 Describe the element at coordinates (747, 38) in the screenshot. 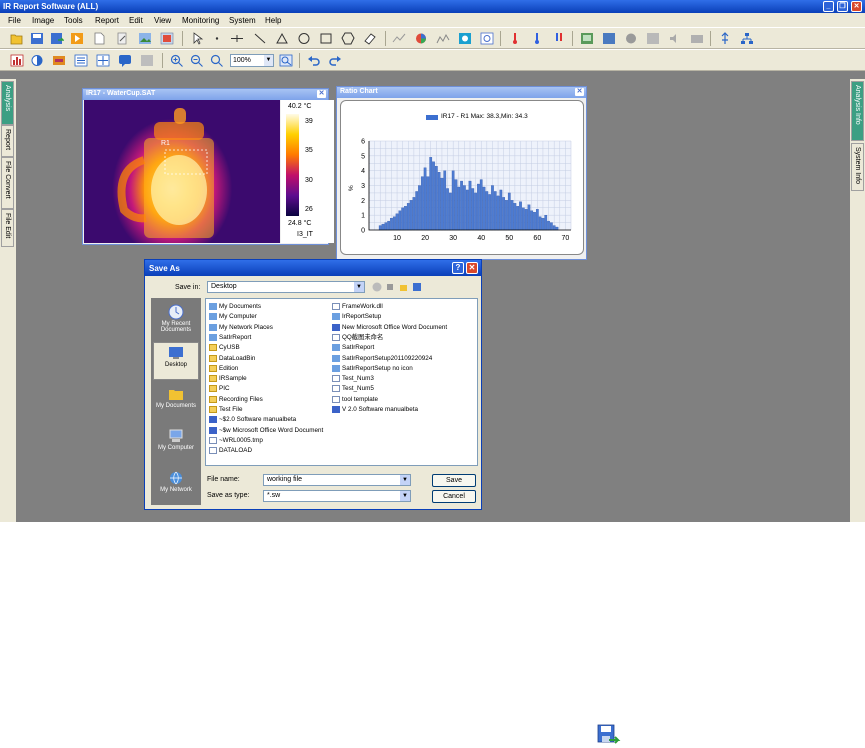

I see `network-icon` at that location.